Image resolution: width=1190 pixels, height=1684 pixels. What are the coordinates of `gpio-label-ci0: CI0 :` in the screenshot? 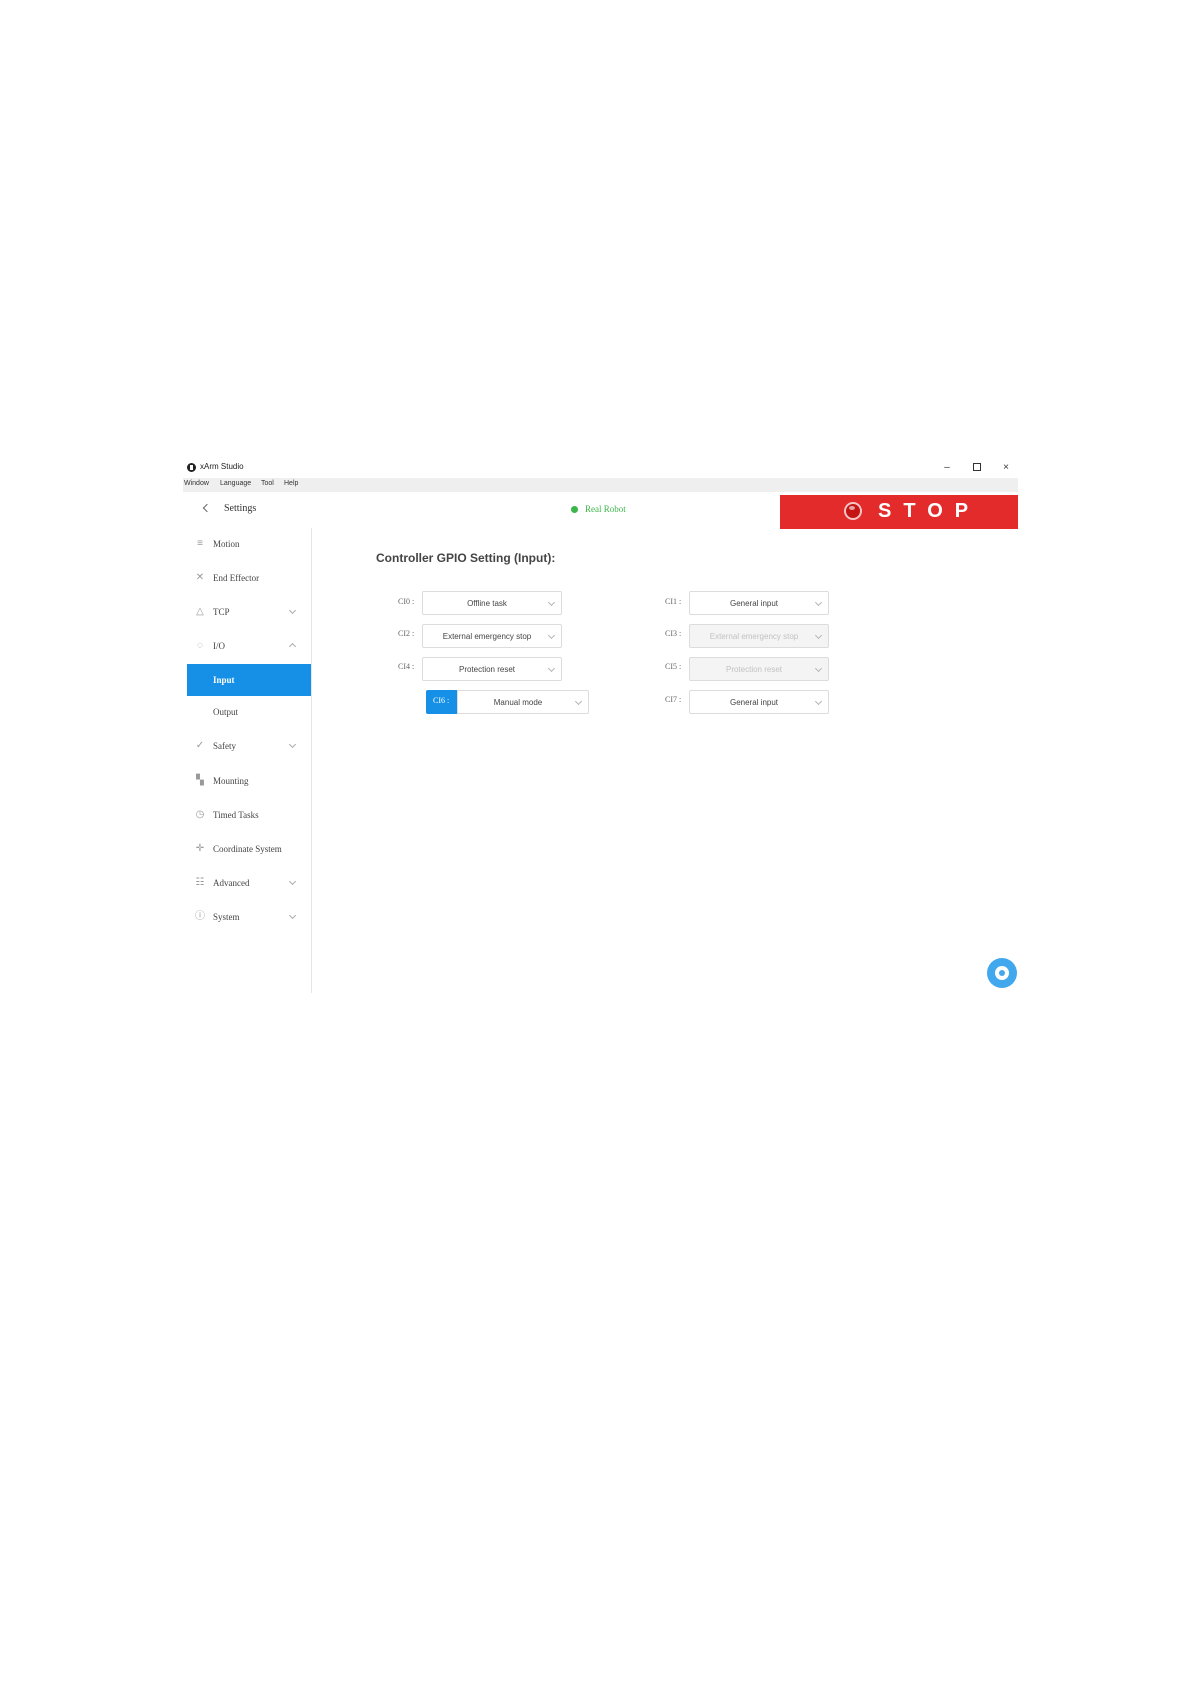 It's located at (406, 601).